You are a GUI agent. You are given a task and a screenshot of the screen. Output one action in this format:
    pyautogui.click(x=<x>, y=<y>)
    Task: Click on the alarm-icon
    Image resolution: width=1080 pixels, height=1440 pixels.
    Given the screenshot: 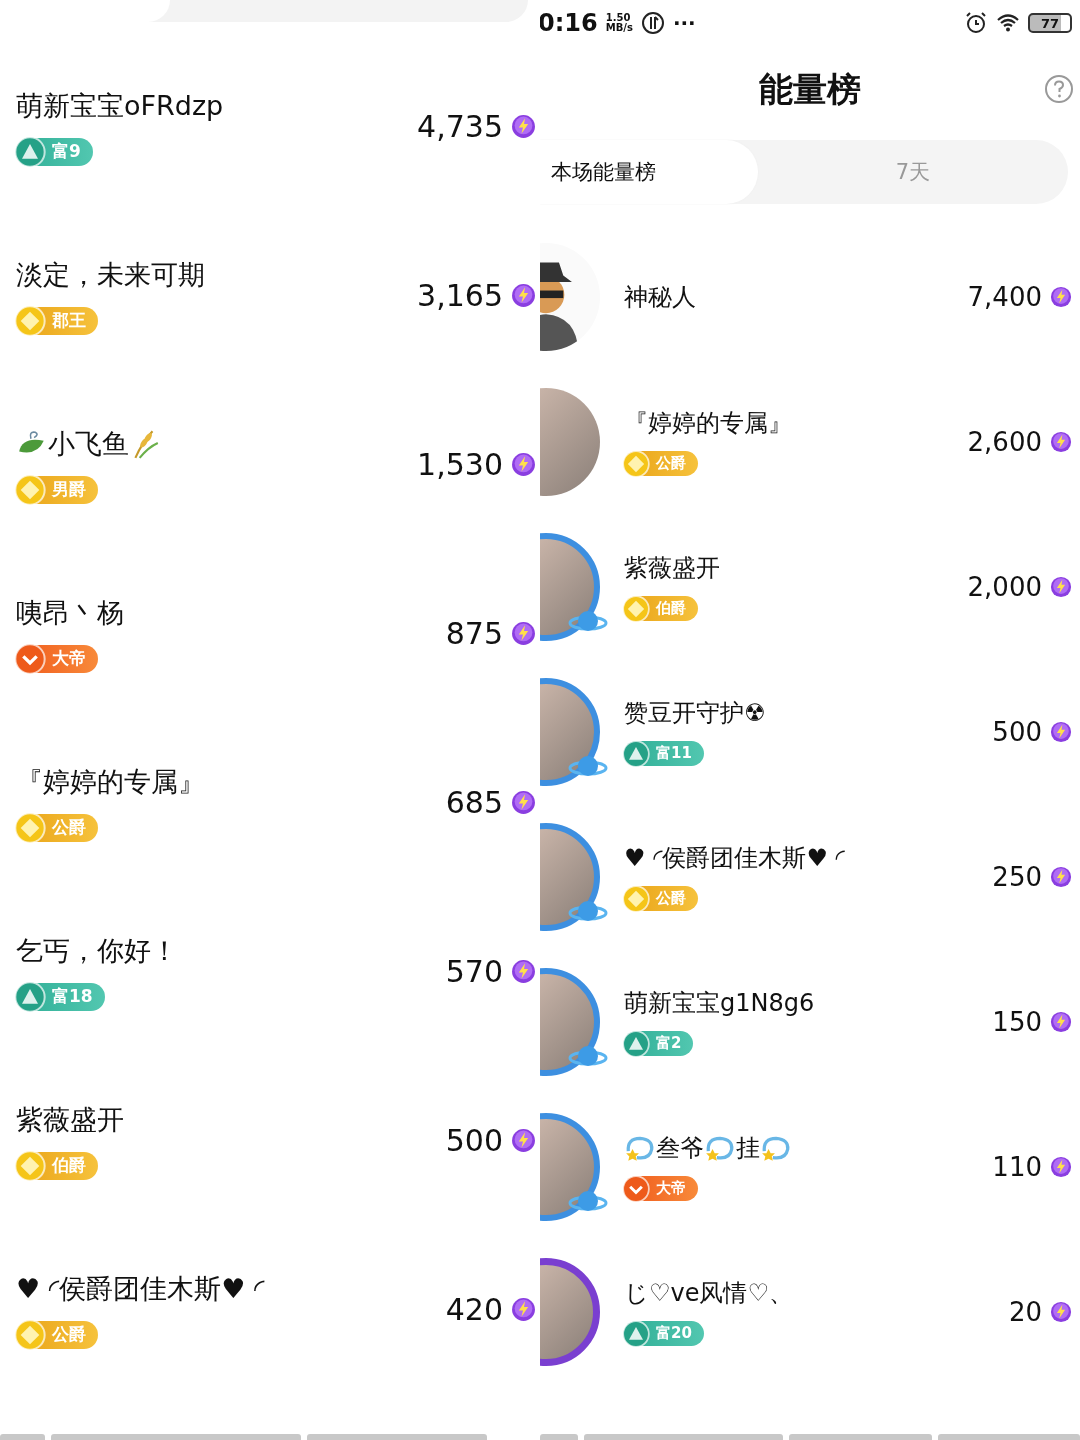 What is the action you would take?
    pyautogui.click(x=976, y=23)
    